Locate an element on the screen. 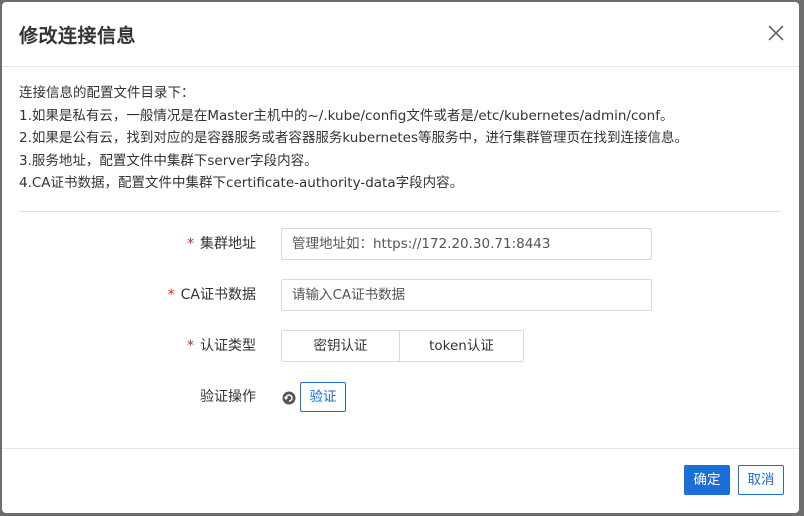 The image size is (804, 516). verify-label: 验证操作 is located at coordinates (228, 397).